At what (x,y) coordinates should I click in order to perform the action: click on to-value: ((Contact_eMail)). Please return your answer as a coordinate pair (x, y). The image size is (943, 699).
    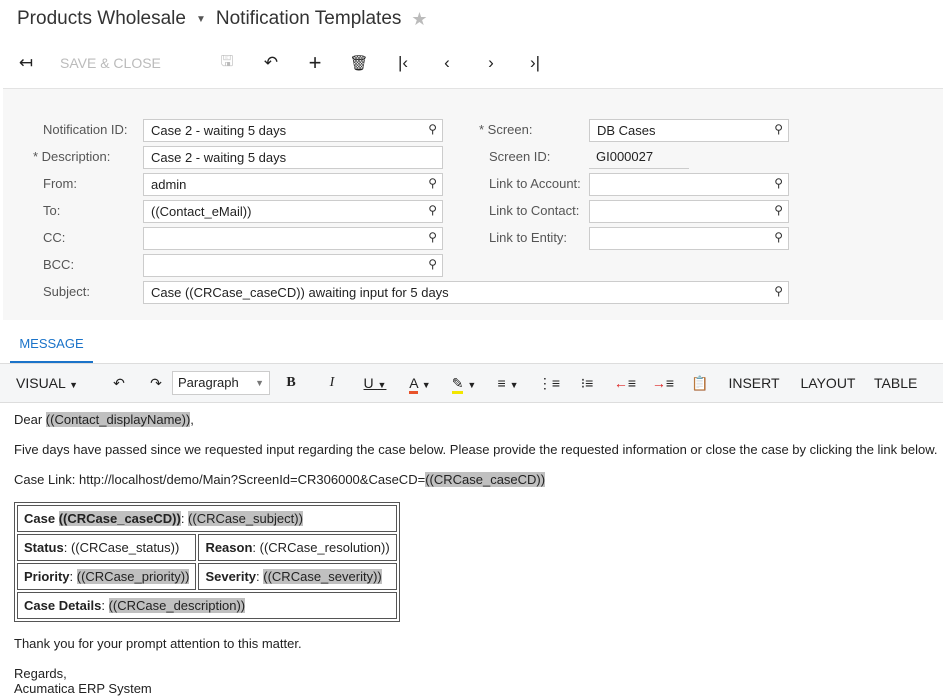
    Looking at the image, I should click on (201, 211).